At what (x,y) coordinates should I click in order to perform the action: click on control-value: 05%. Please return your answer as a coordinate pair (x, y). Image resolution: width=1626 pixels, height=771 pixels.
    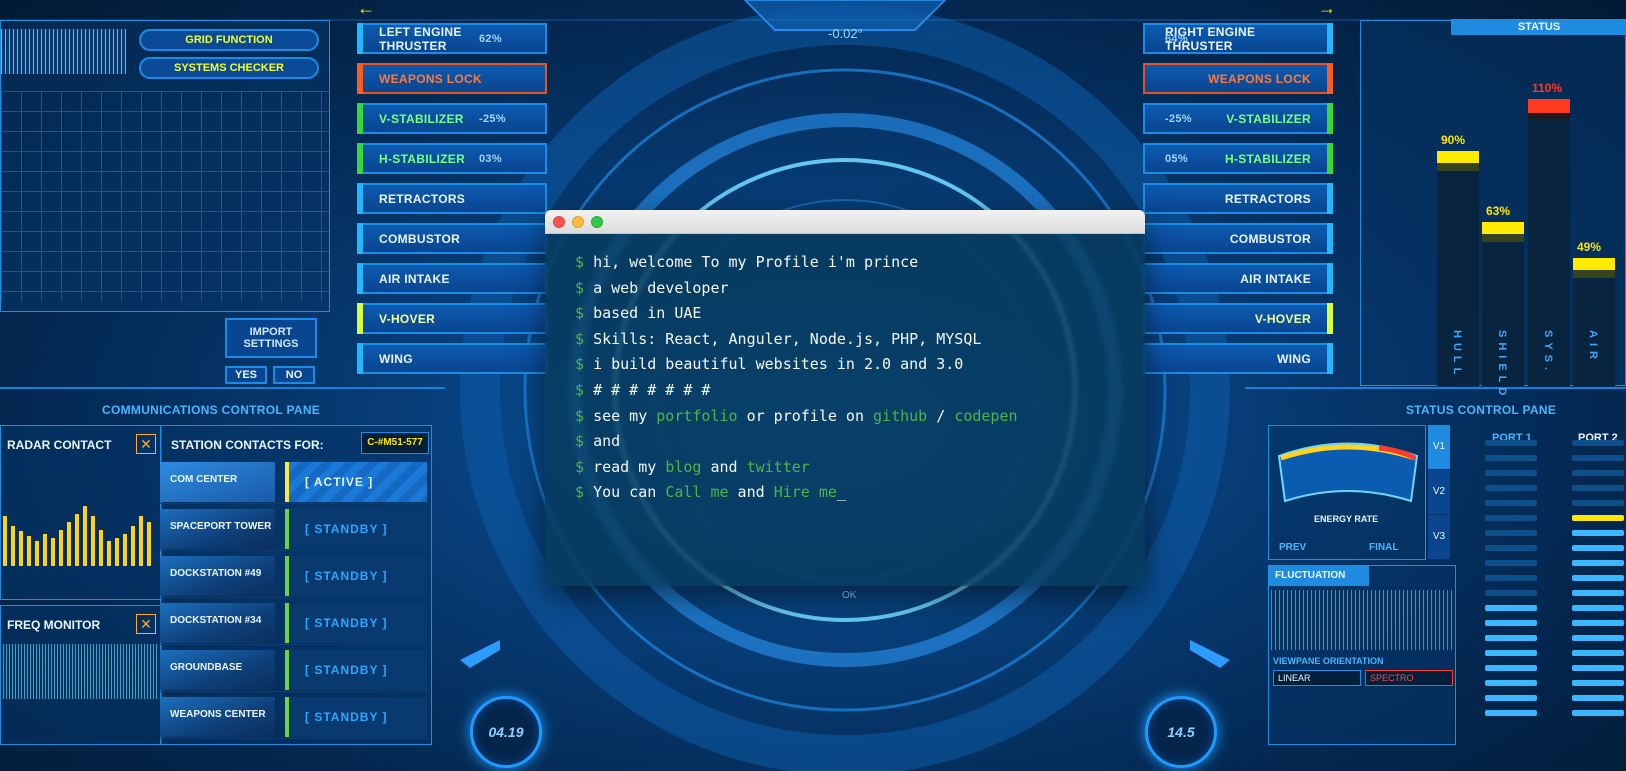
    Looking at the image, I should click on (1176, 158).